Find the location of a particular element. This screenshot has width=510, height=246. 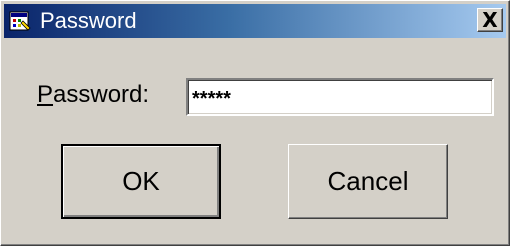

ok-button: OK is located at coordinates (141, 181).